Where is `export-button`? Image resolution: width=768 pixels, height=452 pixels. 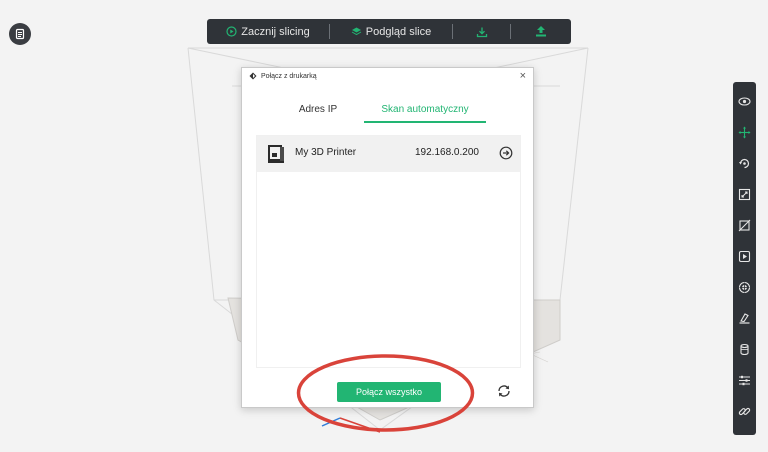
export-button is located at coordinates (481, 31).